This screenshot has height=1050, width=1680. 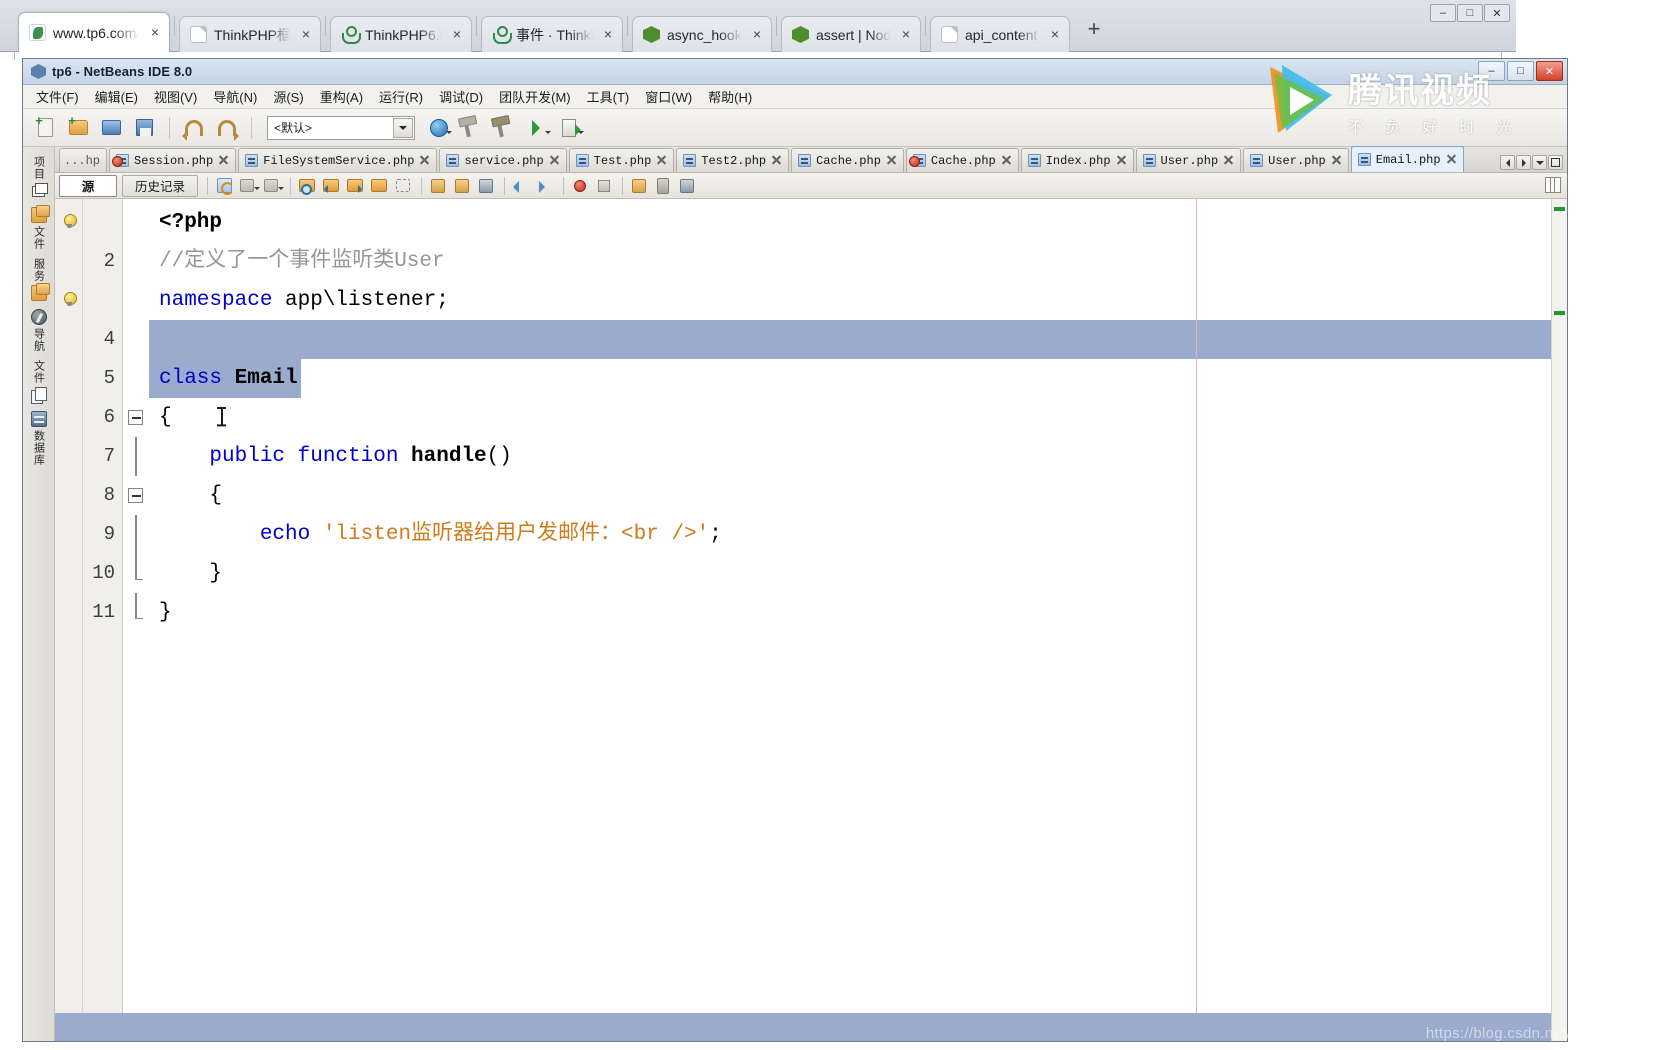 I want to click on dock-button-4: 导航, so click(x=39, y=330).